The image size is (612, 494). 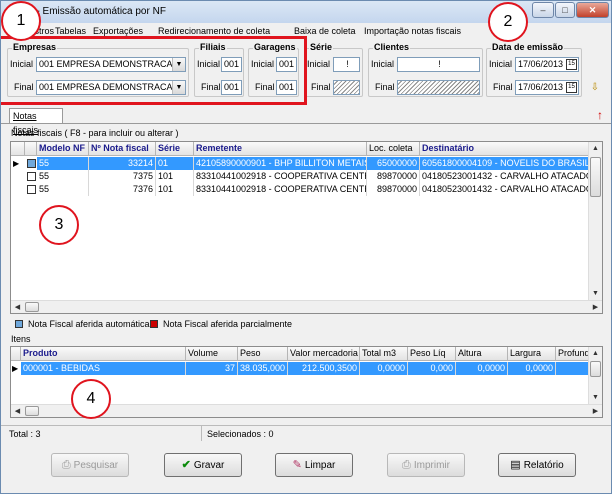 What do you see at coordinates (600, 115) in the screenshot?
I see `arrow-up-icon: ↑` at bounding box center [600, 115].